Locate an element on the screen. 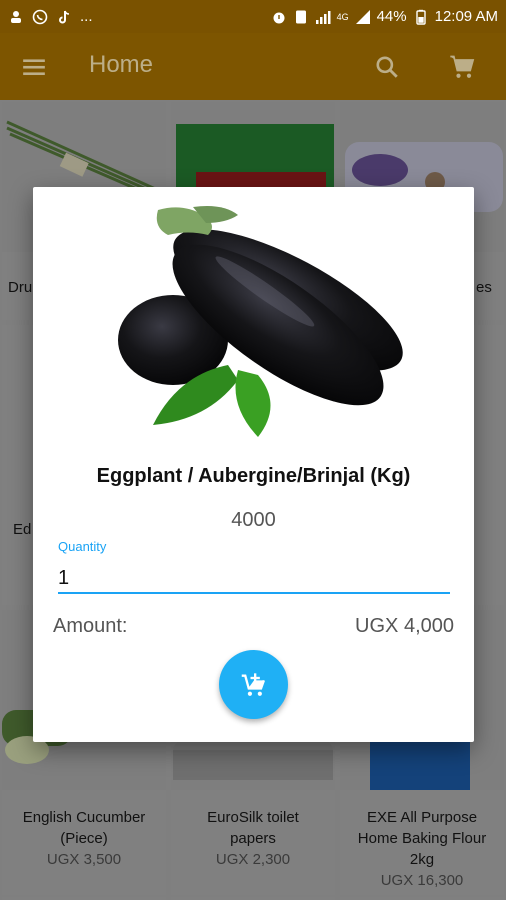 The height and width of the screenshot is (900, 506). product-name: EXE All Purpose Home Baking Flour 2kg is located at coordinates (422, 838).